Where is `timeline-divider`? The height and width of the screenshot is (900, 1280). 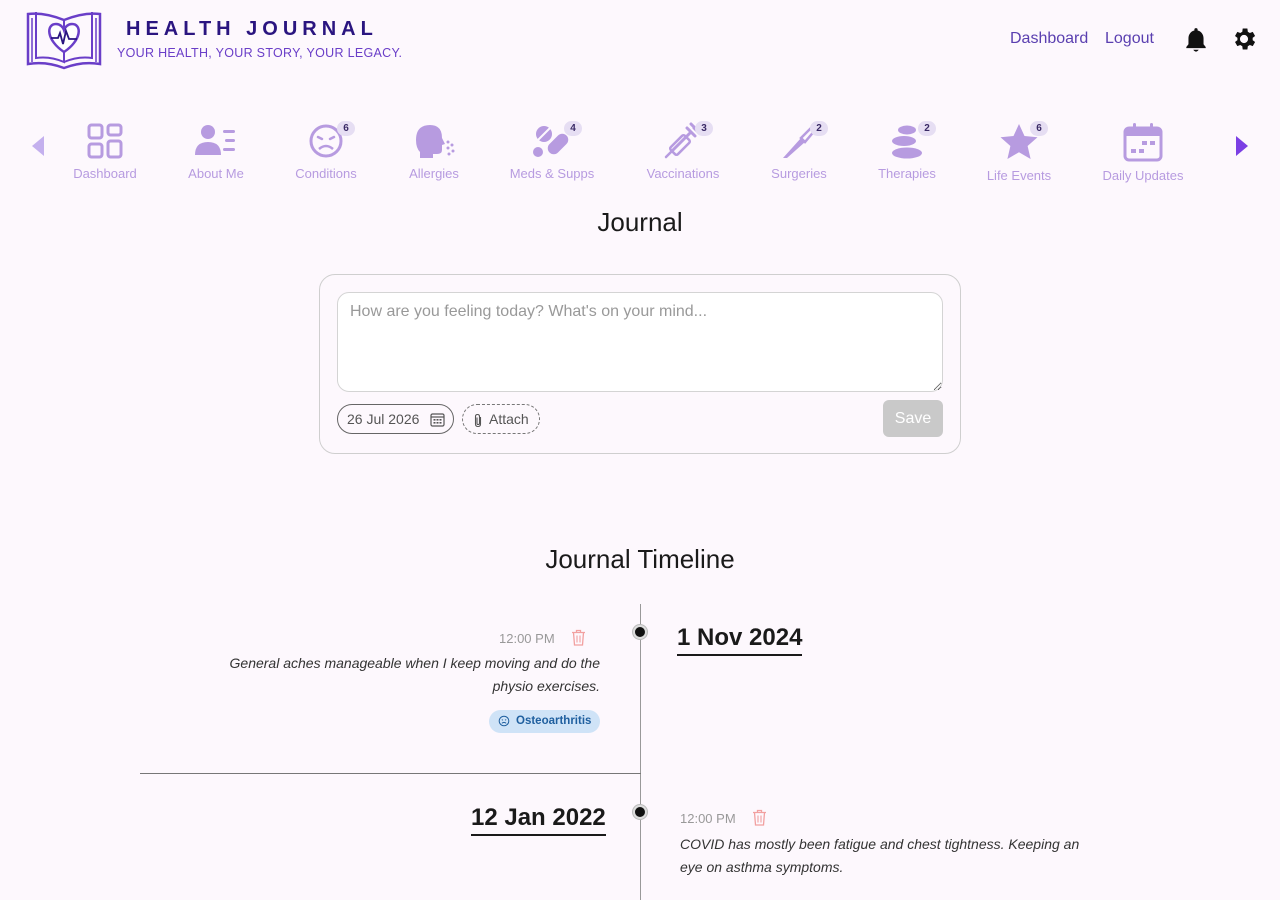 timeline-divider is located at coordinates (390, 773).